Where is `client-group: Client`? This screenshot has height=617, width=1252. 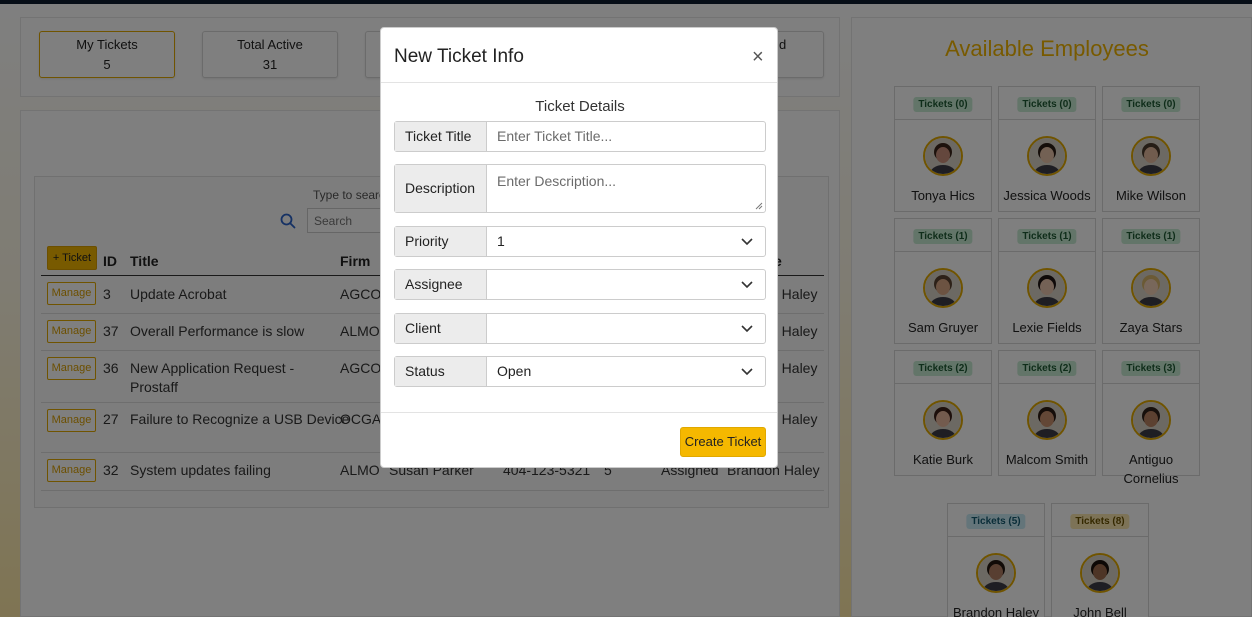 client-group: Client is located at coordinates (580, 328).